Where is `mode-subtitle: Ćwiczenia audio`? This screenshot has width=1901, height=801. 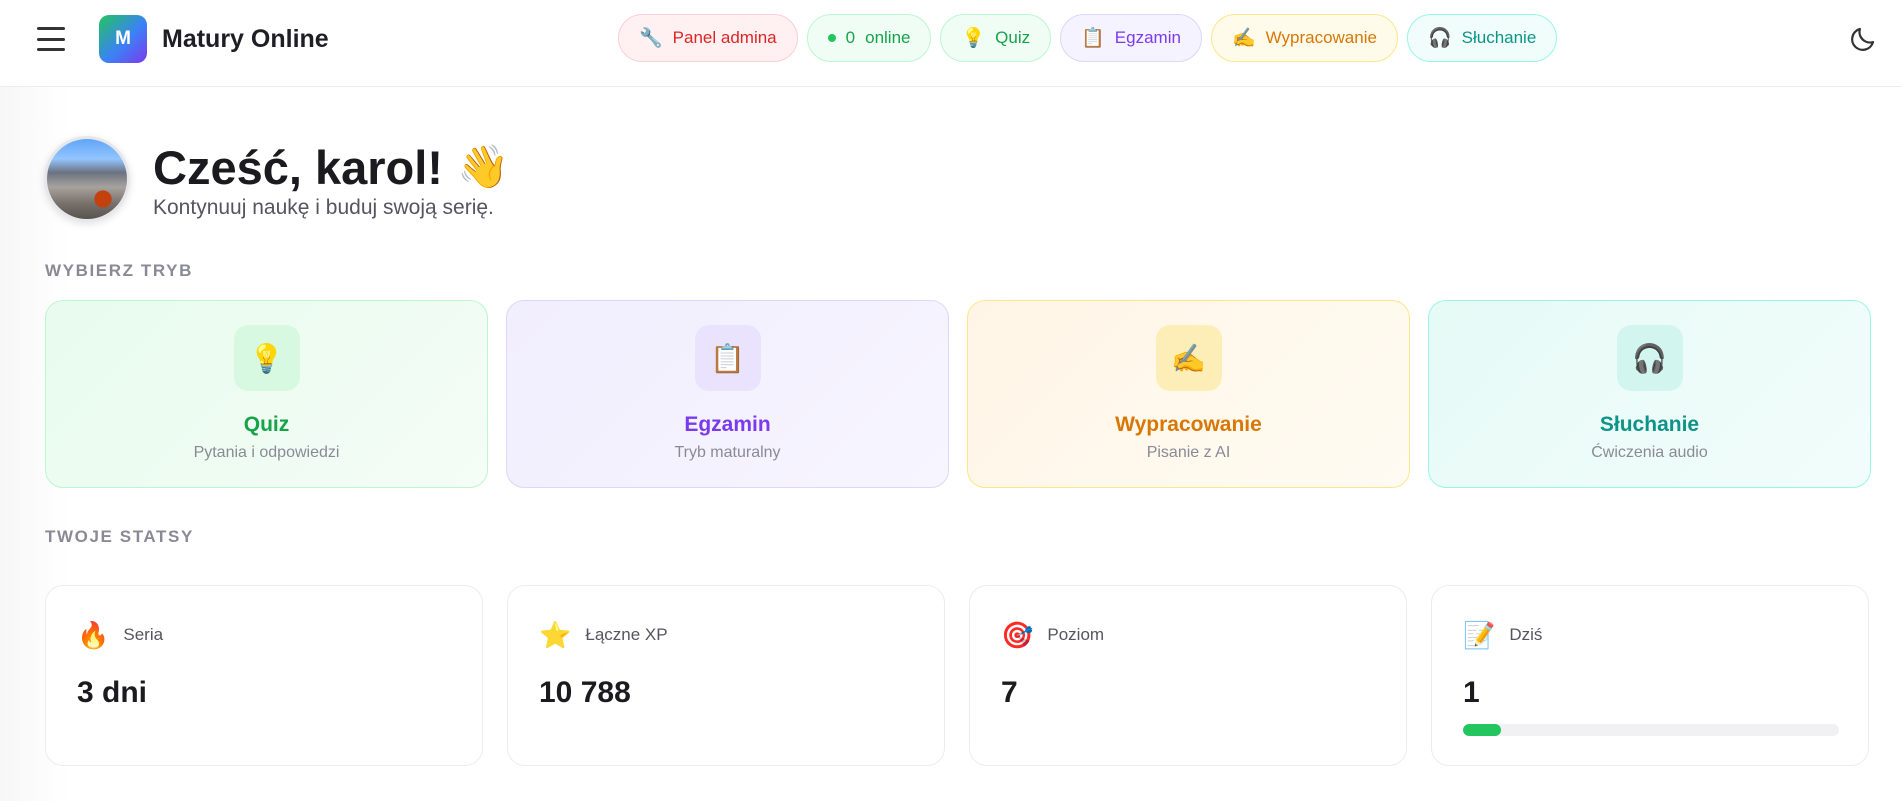
mode-subtitle: Ćwiczenia audio is located at coordinates (1649, 452).